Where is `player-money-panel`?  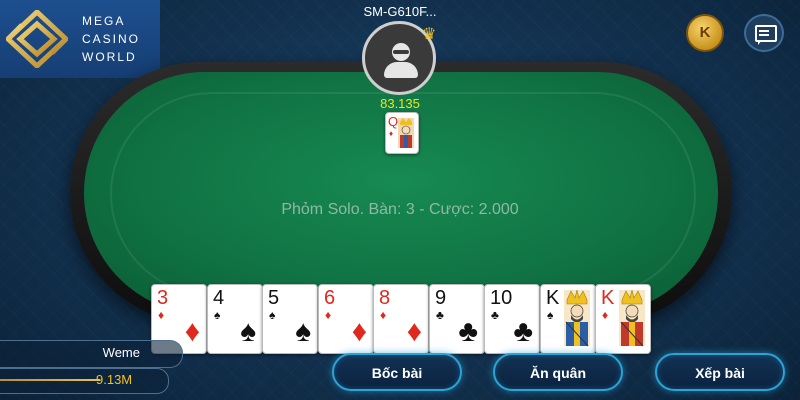
player-money-panel is located at coordinates (84, 381).